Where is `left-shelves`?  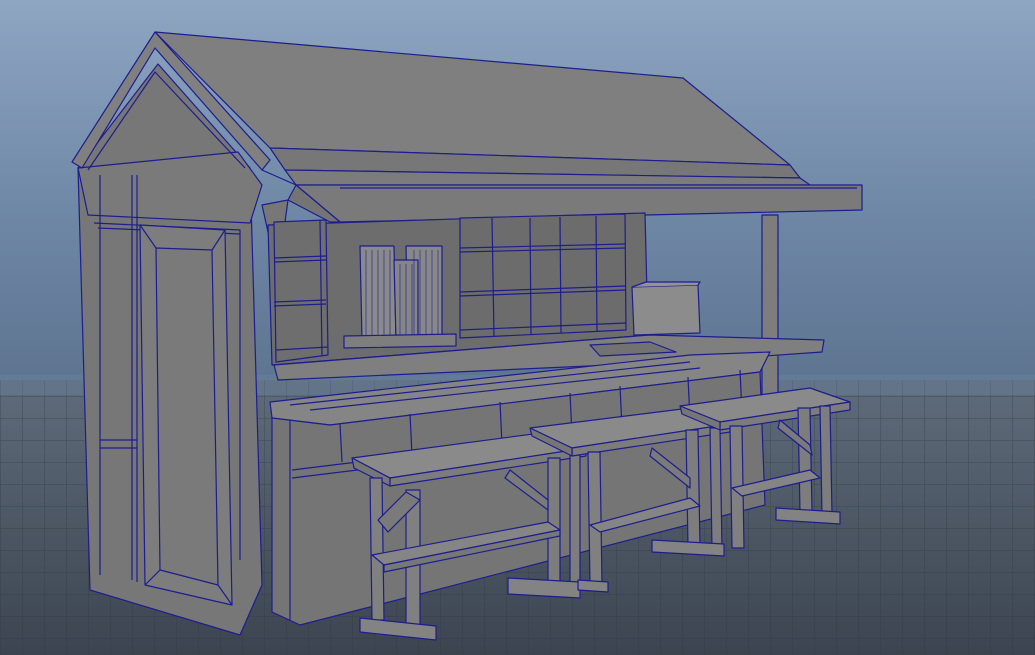 left-shelves is located at coordinates (301, 291).